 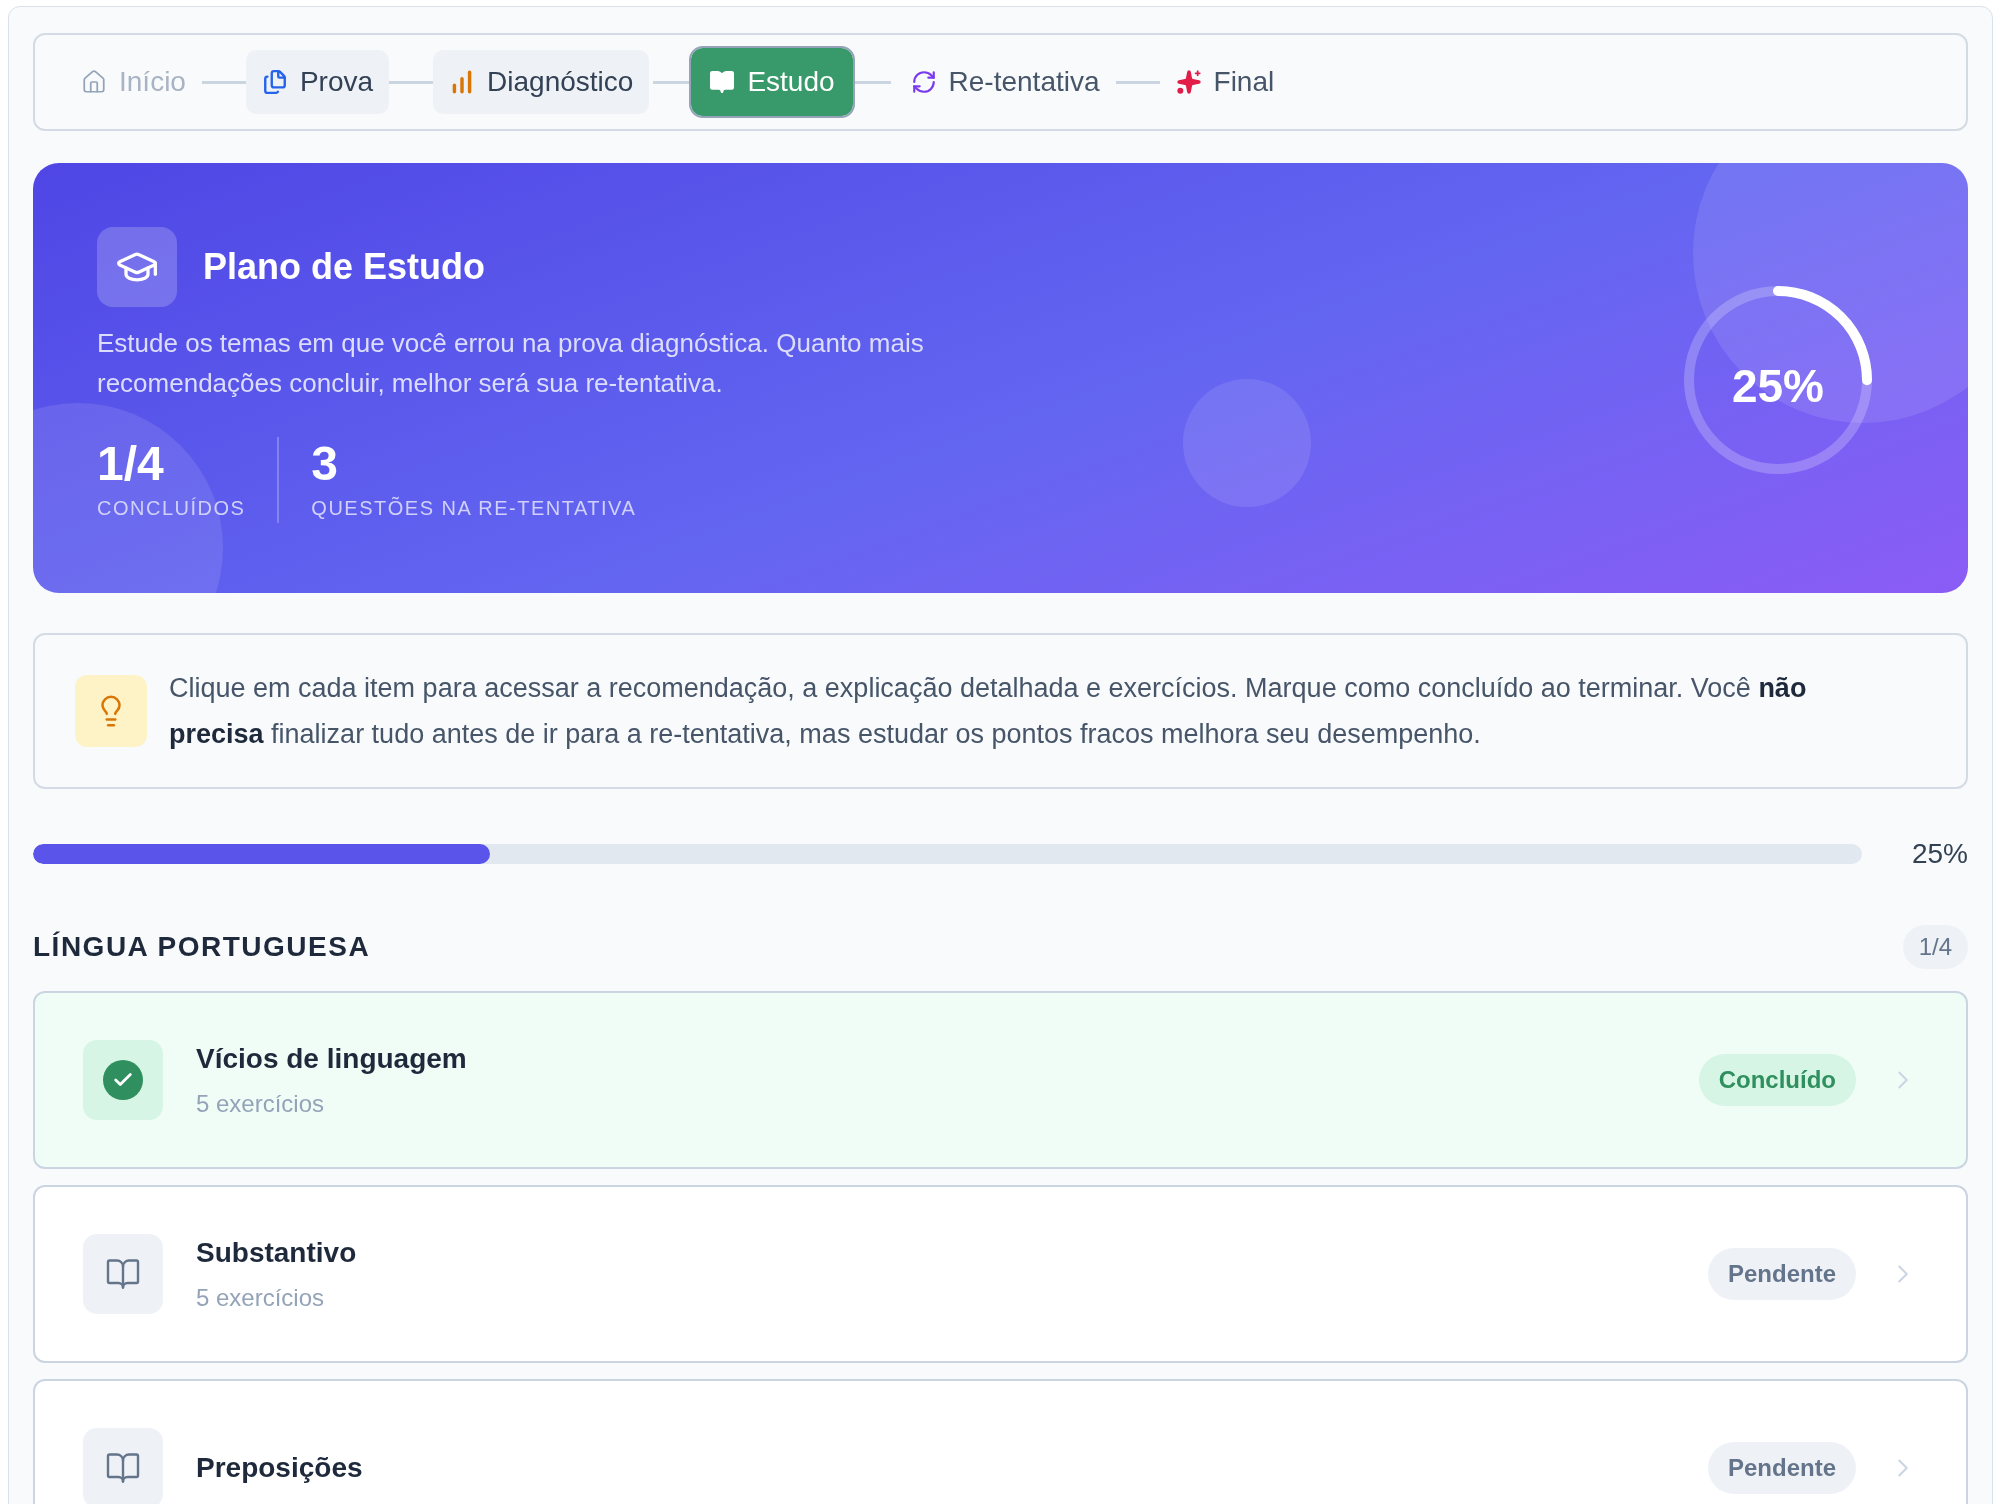 I want to click on topic-card: Vícios de linguagem 5 exercícios Concluído, so click(x=1000, y=1080).